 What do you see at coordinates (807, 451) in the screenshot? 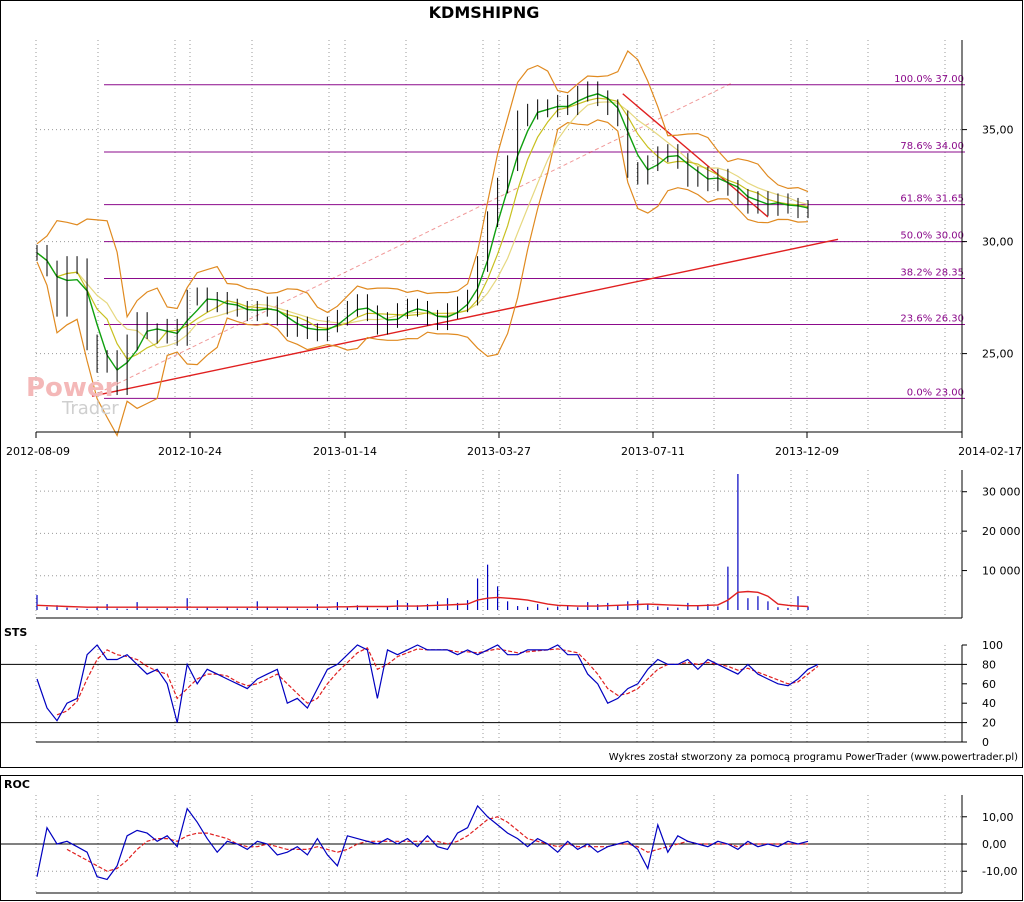
I see `x-tick-label: 2013-12-09` at bounding box center [807, 451].